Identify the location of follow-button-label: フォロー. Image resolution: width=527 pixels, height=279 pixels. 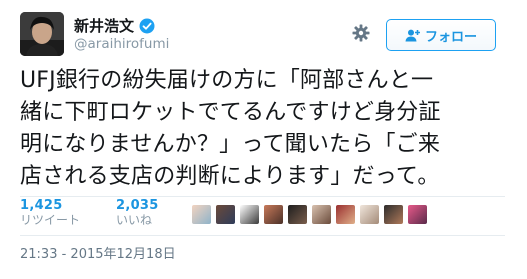
(450, 37).